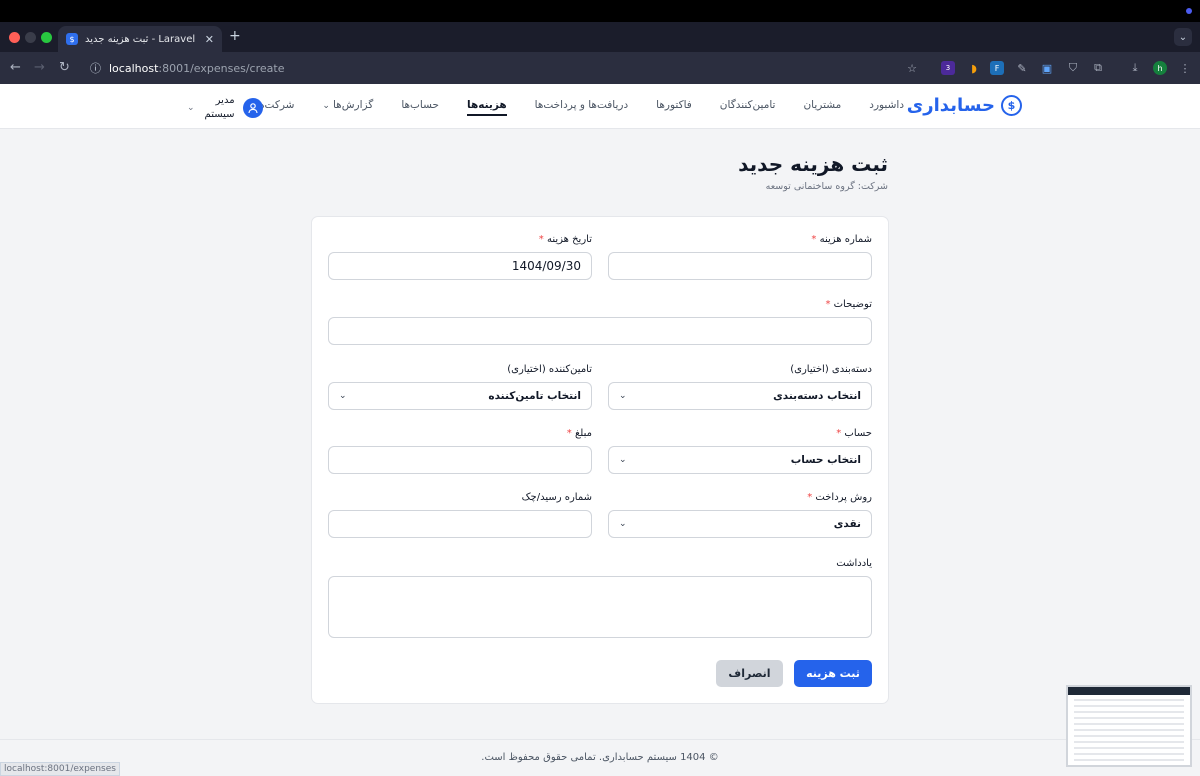 The width and height of the screenshot is (1200, 776). I want to click on amount-label: مبلغ *, so click(579, 433).